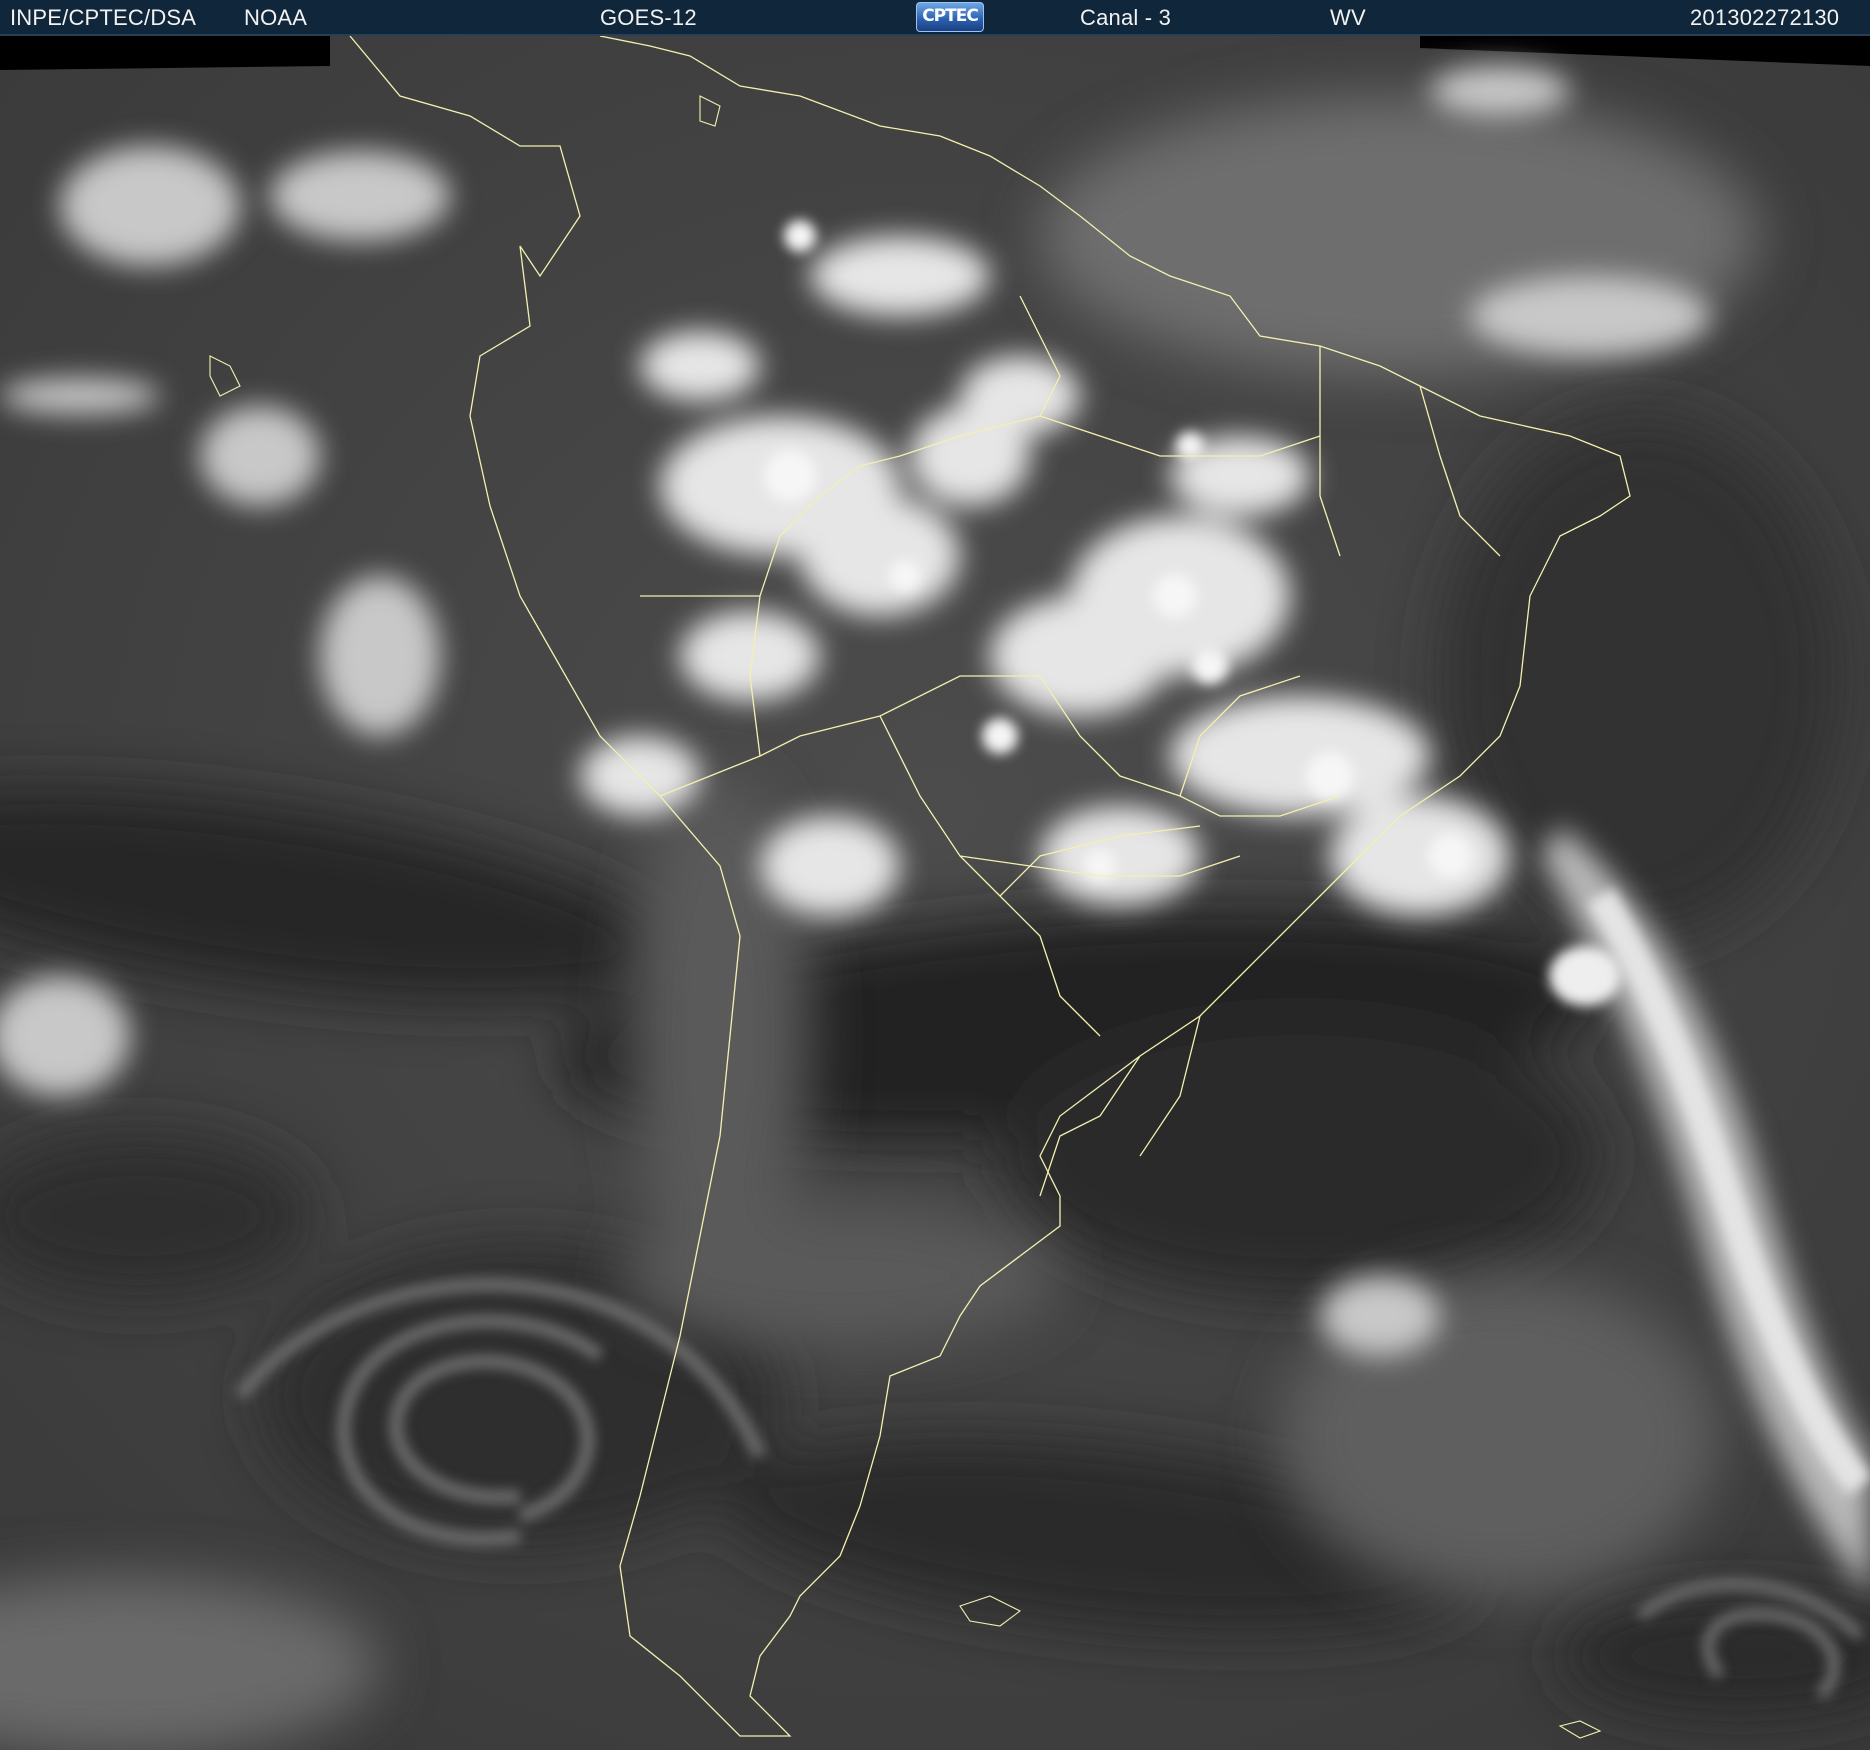 This screenshot has width=1870, height=1750. Describe the element at coordinates (1348, 17) in the screenshot. I see `band-label: WV` at that location.